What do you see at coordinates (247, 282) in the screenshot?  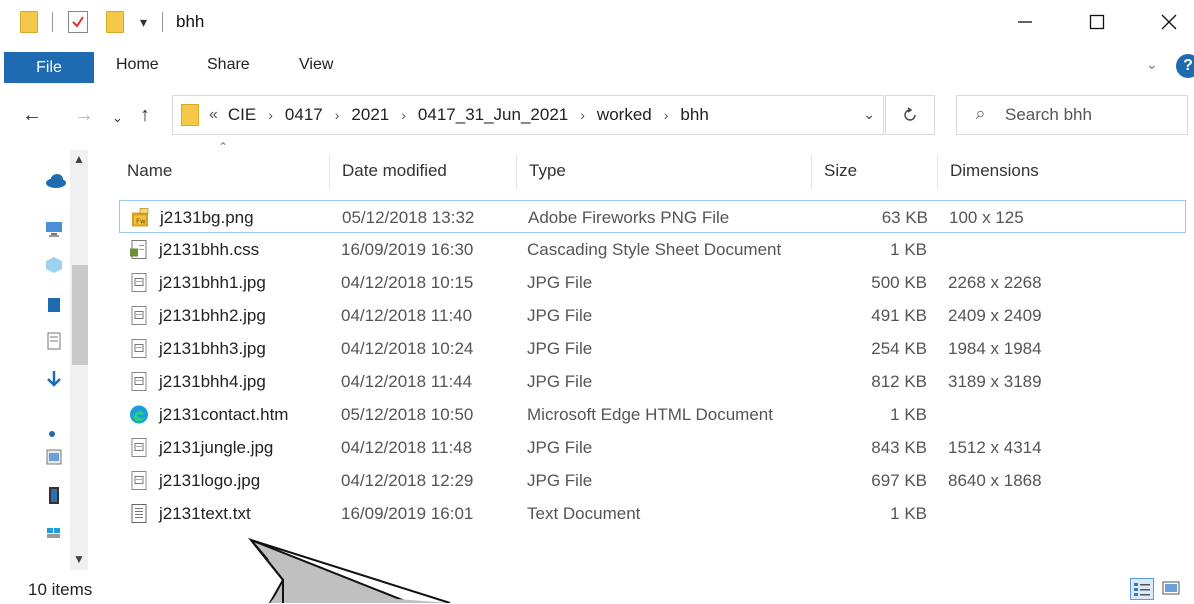 I see `file-name: j2131bhh1.jpg` at bounding box center [247, 282].